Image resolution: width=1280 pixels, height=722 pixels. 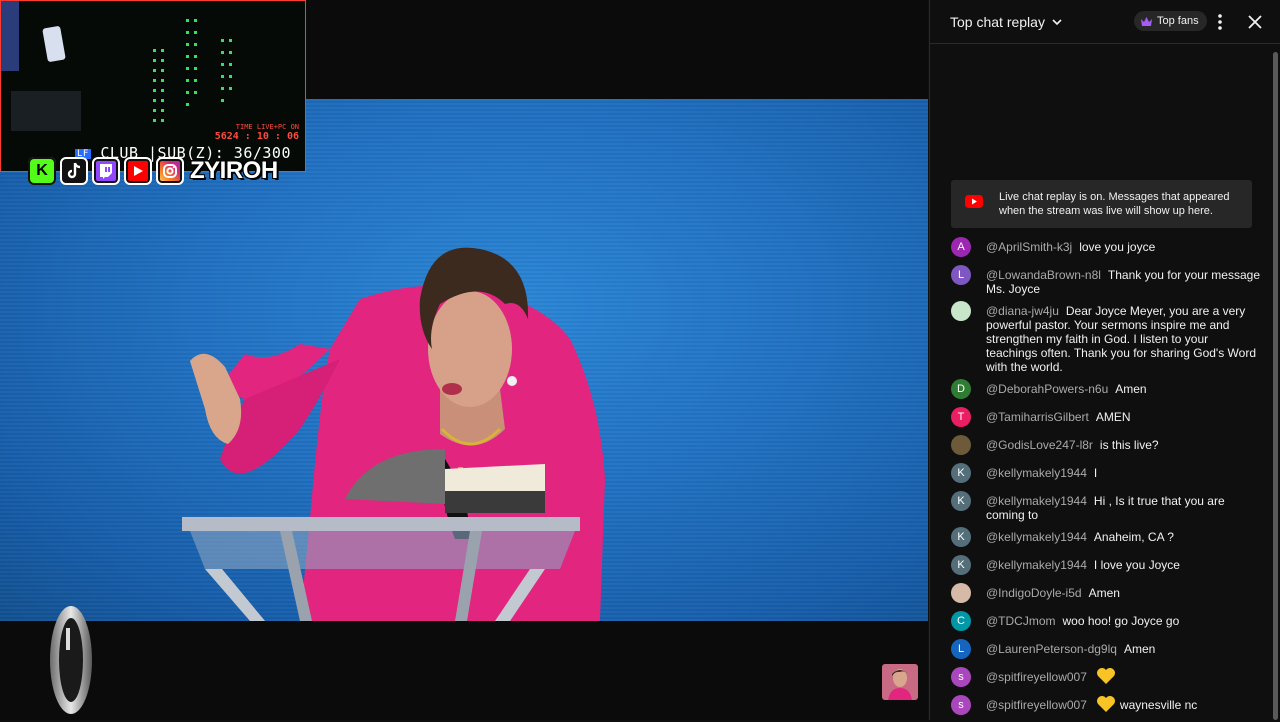 What do you see at coordinates (1158, 705) in the screenshot?
I see `message-text: waynesville nc` at bounding box center [1158, 705].